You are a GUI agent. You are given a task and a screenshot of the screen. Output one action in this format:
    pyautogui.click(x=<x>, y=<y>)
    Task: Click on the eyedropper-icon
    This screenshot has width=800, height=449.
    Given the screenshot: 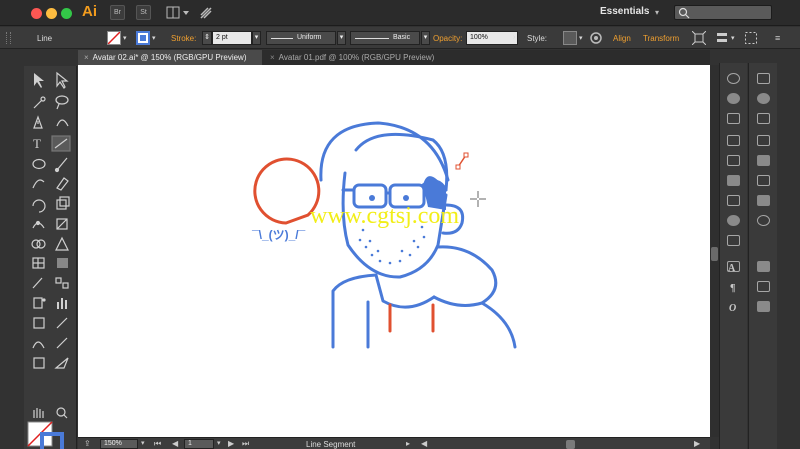 What is the action you would take?
    pyautogui.click(x=37, y=283)
    